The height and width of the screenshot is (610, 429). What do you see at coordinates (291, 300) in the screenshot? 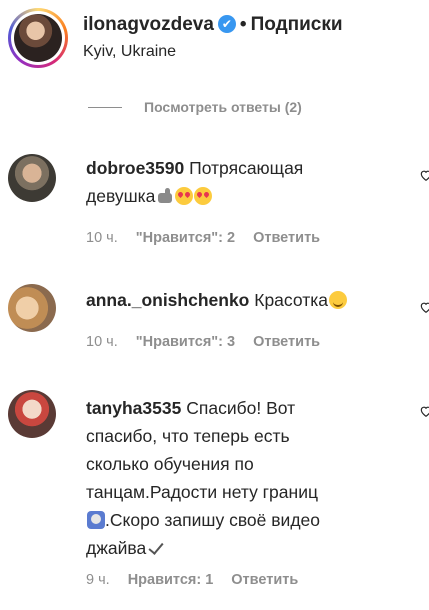
I see `comment-body: Красотка` at bounding box center [291, 300].